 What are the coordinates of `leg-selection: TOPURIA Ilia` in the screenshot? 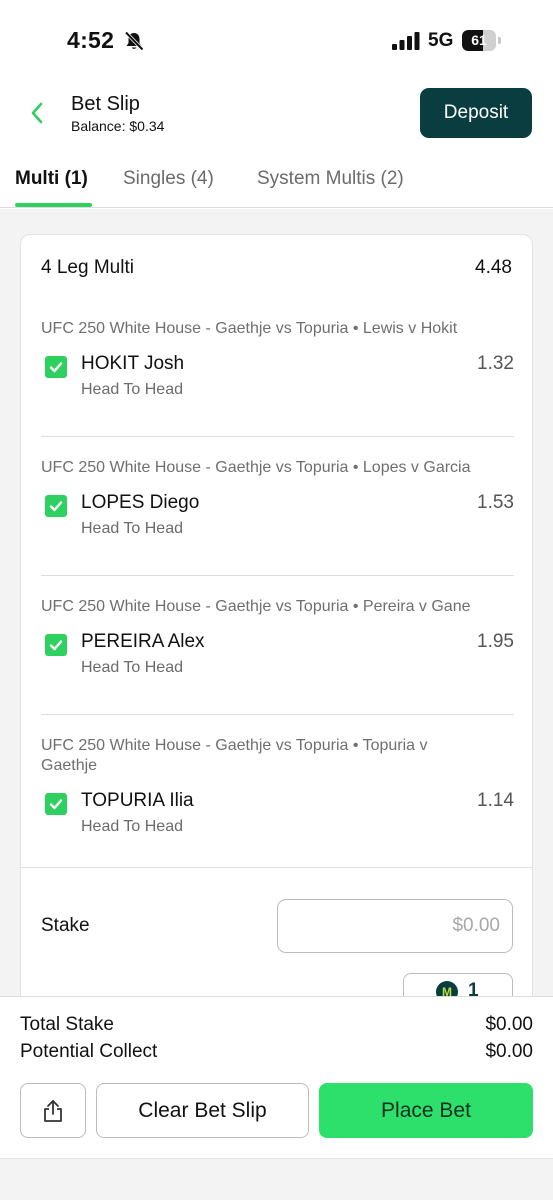 It's located at (137, 800).